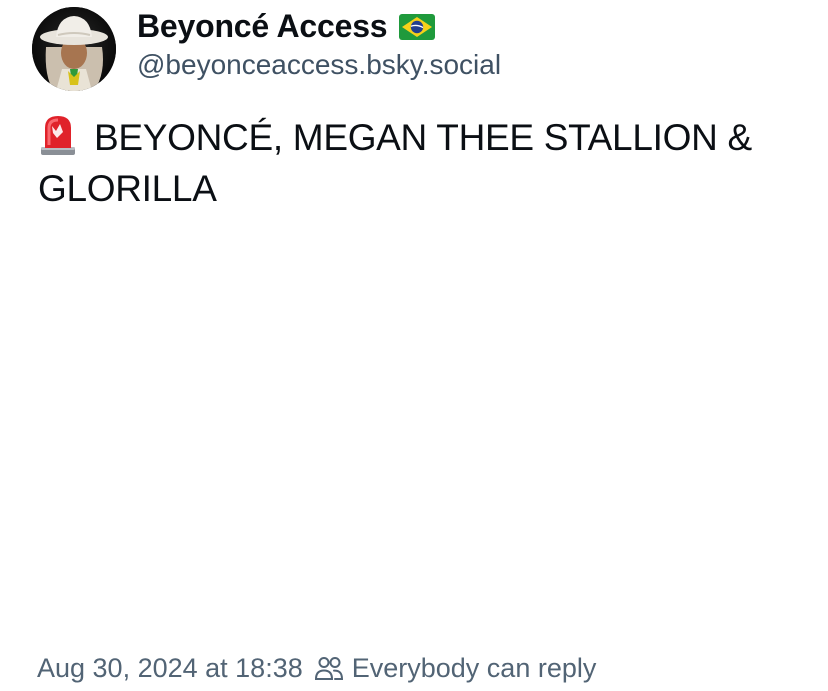  I want to click on avatar-image, so click(74, 49).